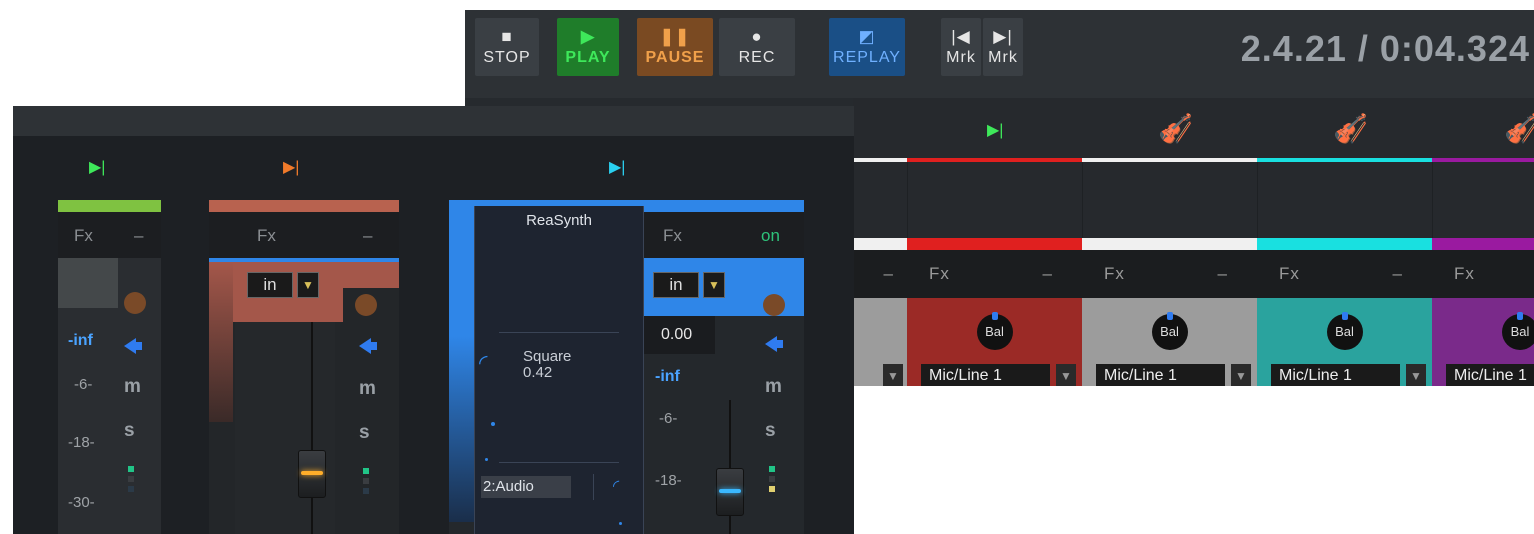  Describe the element at coordinates (867, 47) in the screenshot. I see `replay-button: ◩ REPLAY` at that location.